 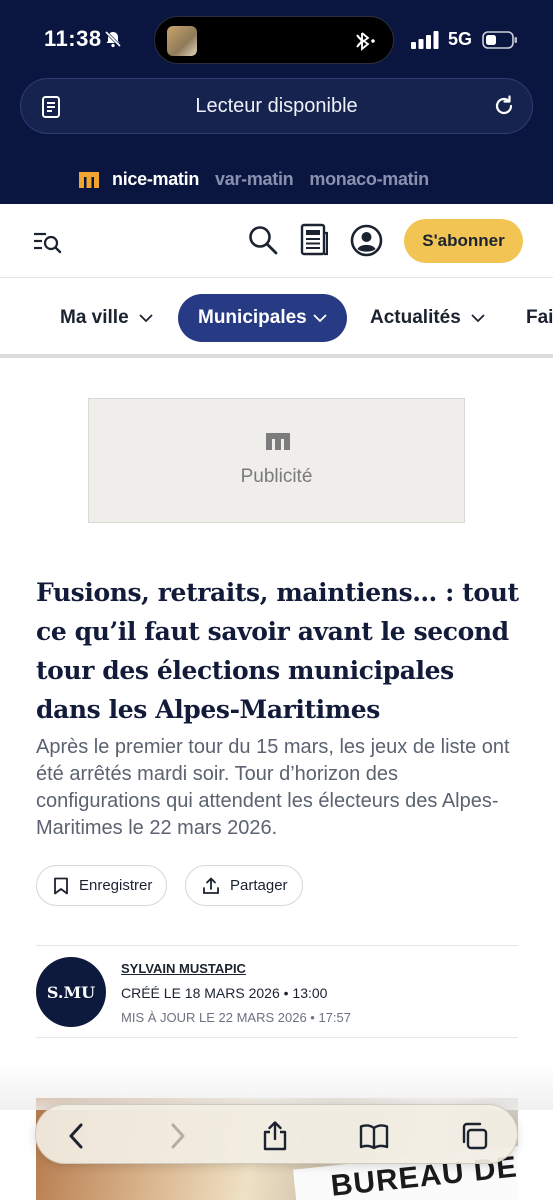 I want to click on brand-monaco-matin: monaco-matin, so click(x=369, y=179).